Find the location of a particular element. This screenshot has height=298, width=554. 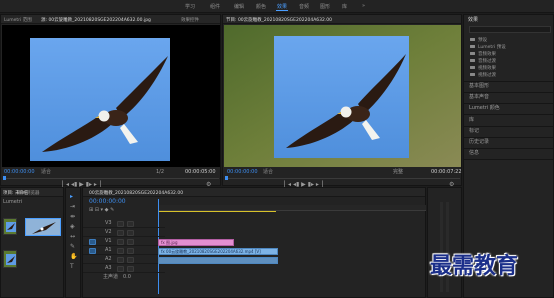

watermark-logo: 最需教育 is located at coordinates (474, 266).